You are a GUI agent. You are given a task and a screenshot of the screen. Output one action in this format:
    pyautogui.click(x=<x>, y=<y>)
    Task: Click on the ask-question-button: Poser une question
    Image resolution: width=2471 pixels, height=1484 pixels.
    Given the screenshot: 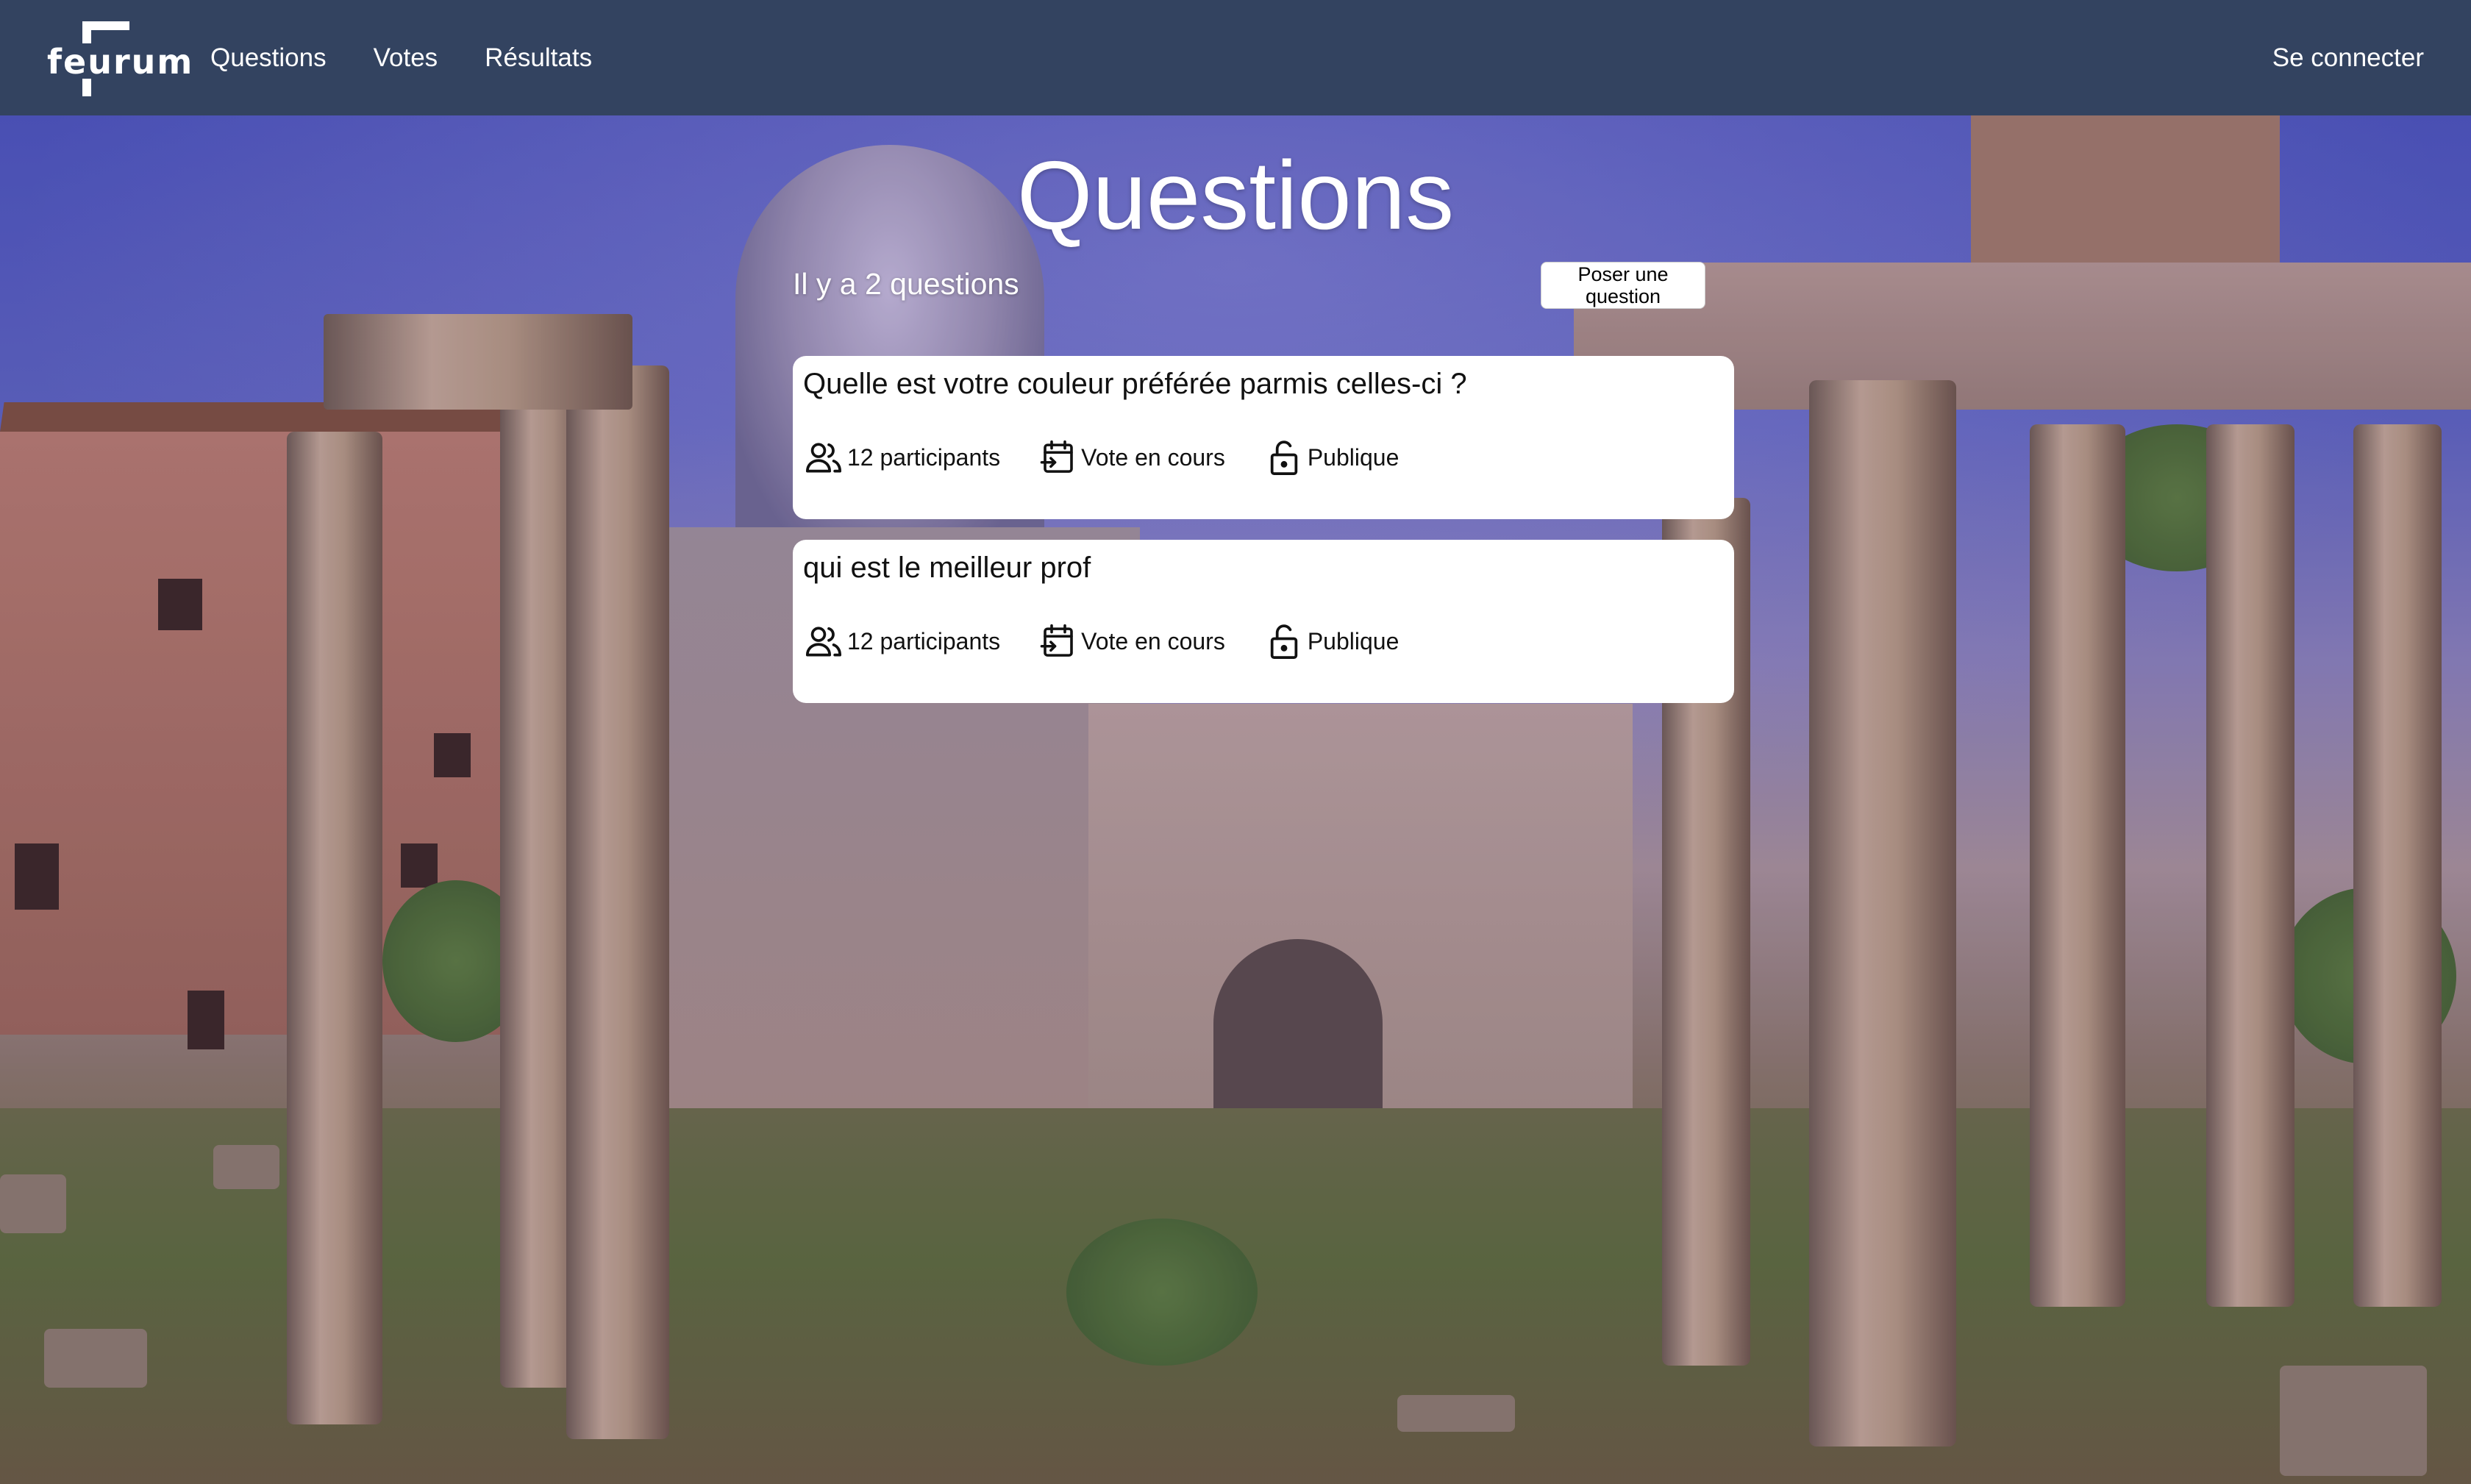 What is the action you would take?
    pyautogui.click(x=1623, y=285)
    